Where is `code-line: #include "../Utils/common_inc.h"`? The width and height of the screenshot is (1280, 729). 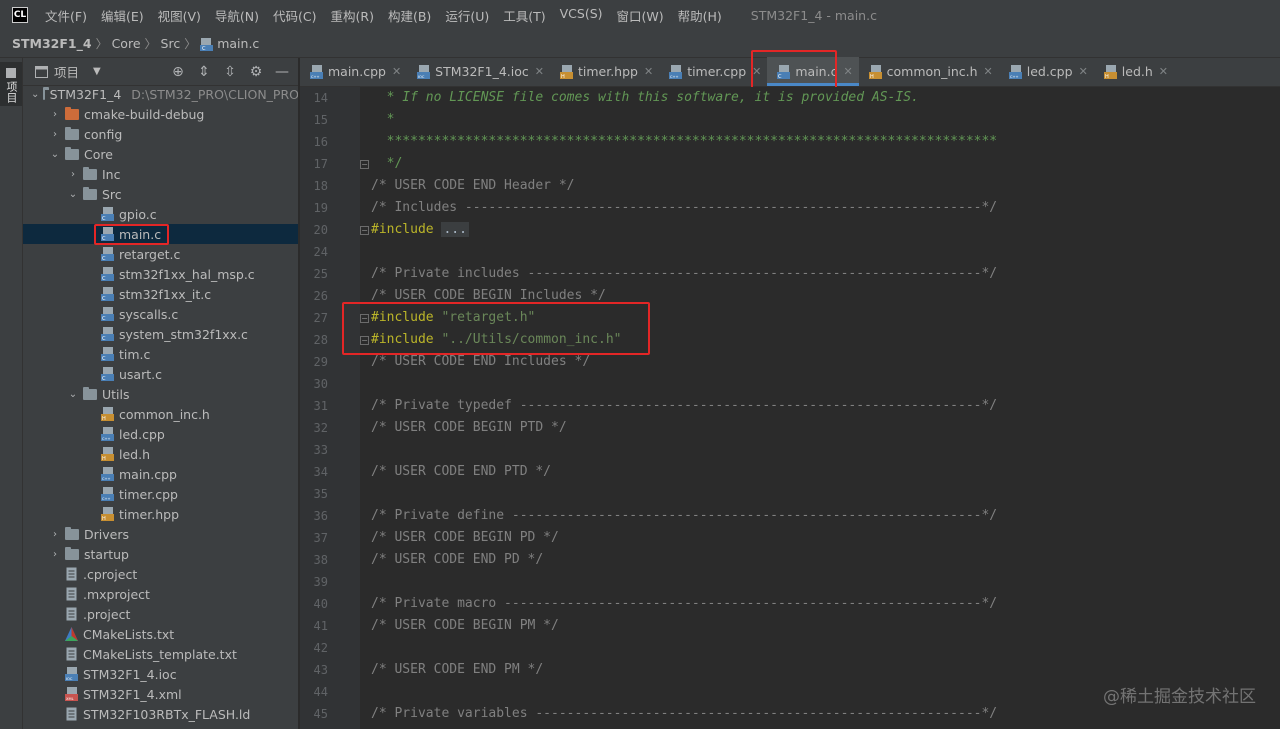
code-line: #include "../Utils/common_inc.h" is located at coordinates (496, 339).